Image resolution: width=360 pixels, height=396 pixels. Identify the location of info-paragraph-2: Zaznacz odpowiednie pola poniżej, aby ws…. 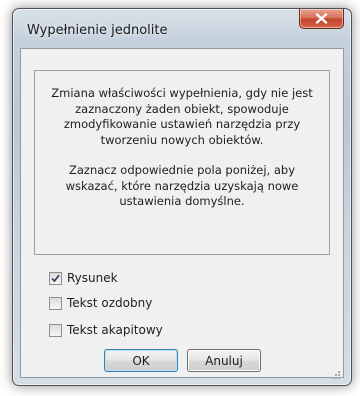
(182, 185).